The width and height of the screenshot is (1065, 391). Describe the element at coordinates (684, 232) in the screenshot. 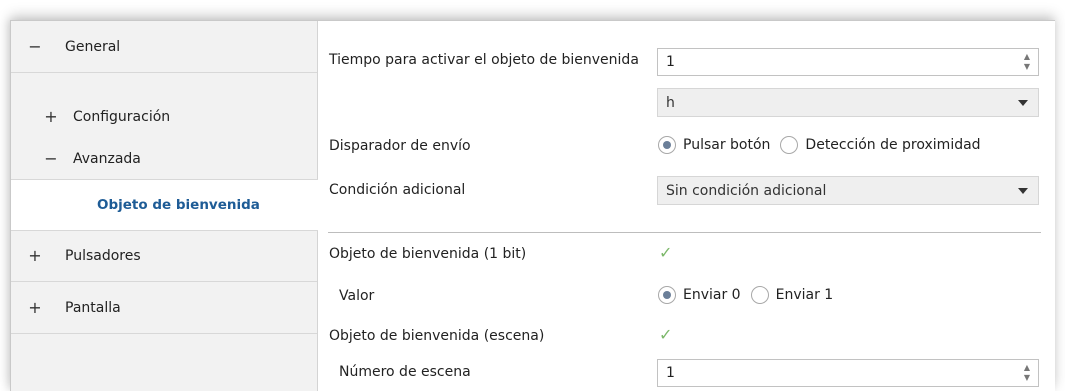

I see `section-divider` at that location.